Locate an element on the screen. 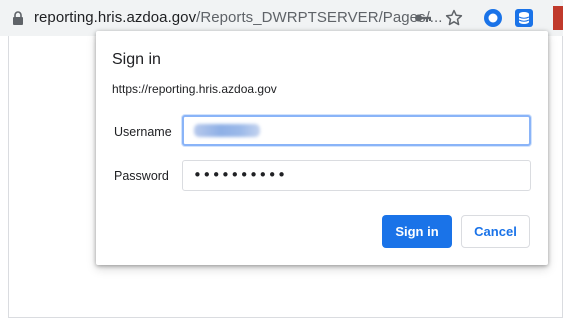 This screenshot has width=563, height=318. key-icon is located at coordinates (423, 18).